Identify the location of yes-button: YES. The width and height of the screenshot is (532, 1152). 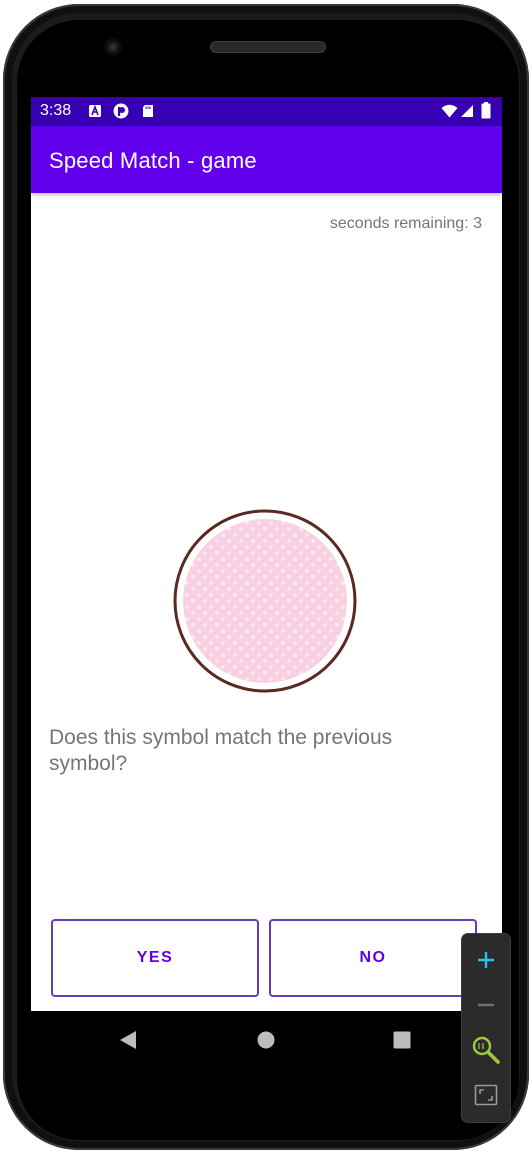
(155, 958).